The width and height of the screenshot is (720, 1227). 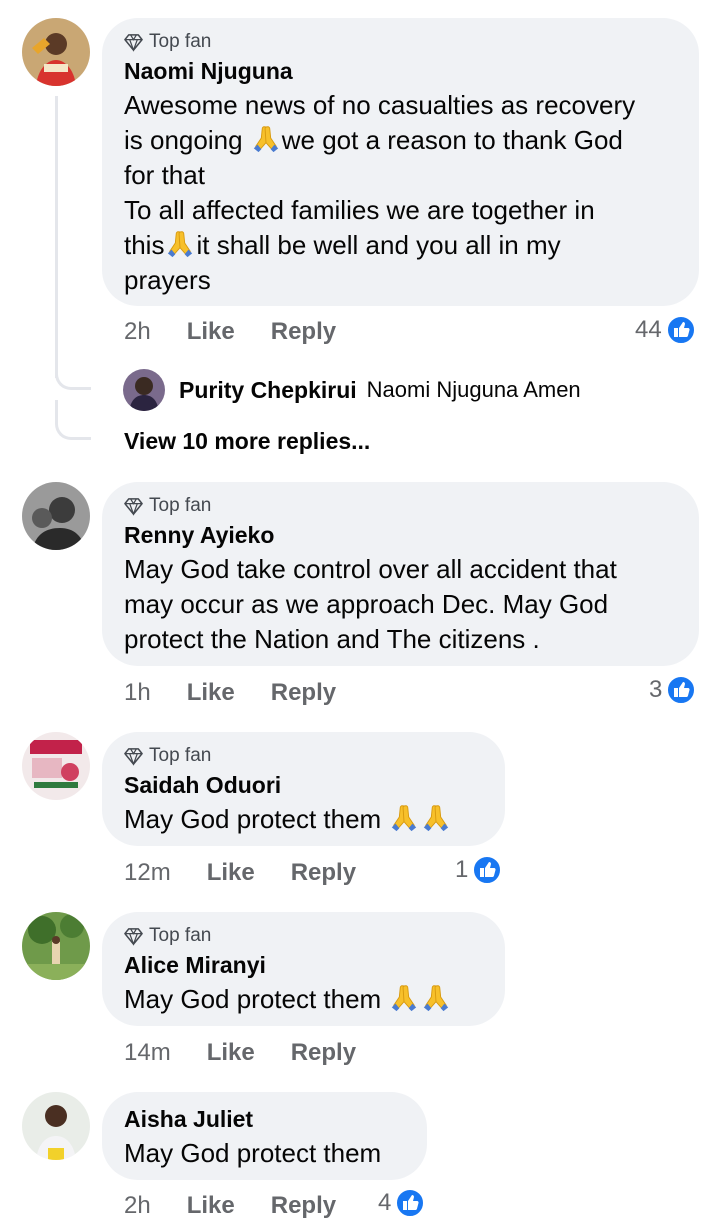 I want to click on reaction-count: 4, so click(x=401, y=1203).